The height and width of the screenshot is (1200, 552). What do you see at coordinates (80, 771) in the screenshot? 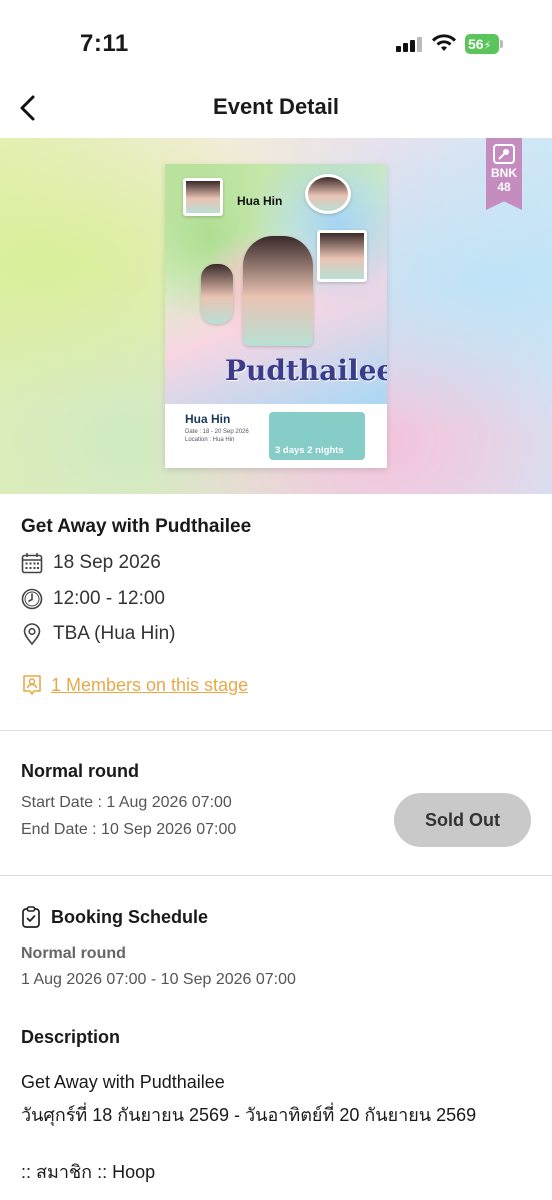
I see `round-title: Normal round` at bounding box center [80, 771].